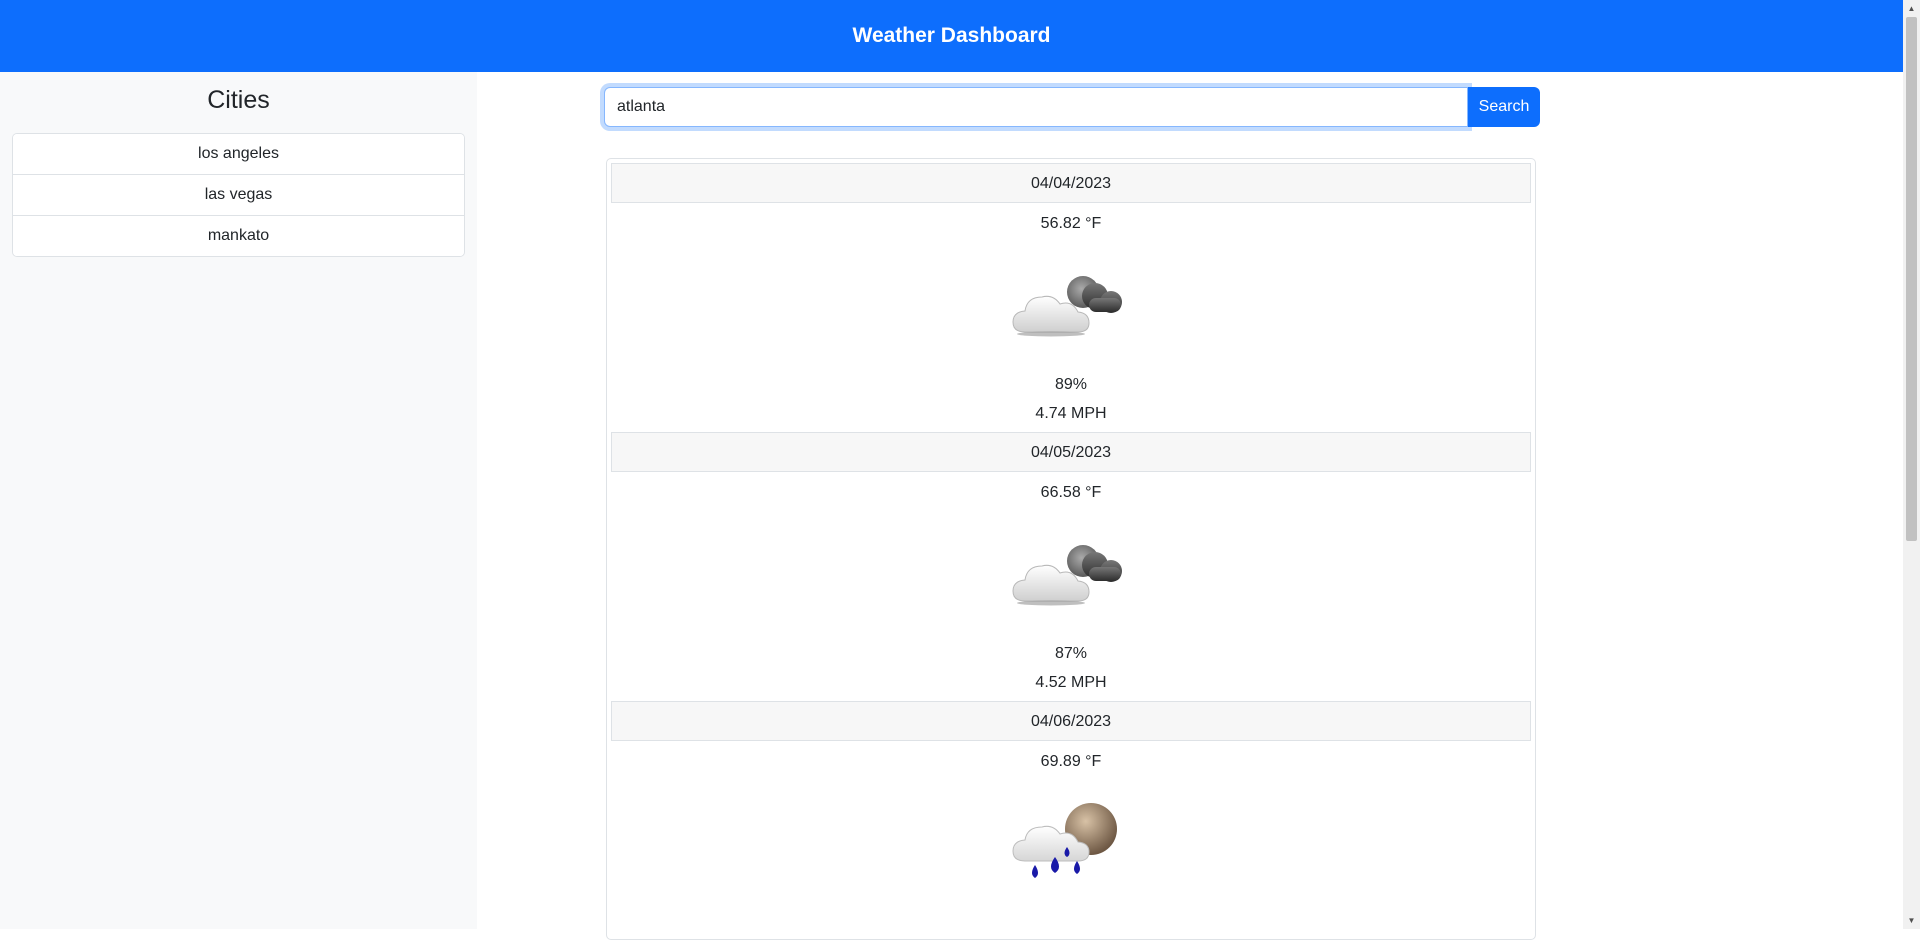 The height and width of the screenshot is (940, 1920). What do you see at coordinates (1911, 8) in the screenshot?
I see `scroll-up-icon: ▲` at bounding box center [1911, 8].